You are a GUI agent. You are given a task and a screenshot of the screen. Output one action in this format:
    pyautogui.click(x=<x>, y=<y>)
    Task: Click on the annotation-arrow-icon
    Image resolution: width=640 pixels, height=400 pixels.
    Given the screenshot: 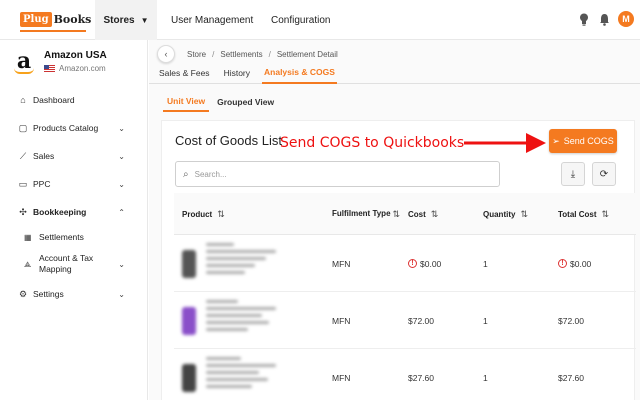 What is the action you would take?
    pyautogui.click(x=505, y=143)
    